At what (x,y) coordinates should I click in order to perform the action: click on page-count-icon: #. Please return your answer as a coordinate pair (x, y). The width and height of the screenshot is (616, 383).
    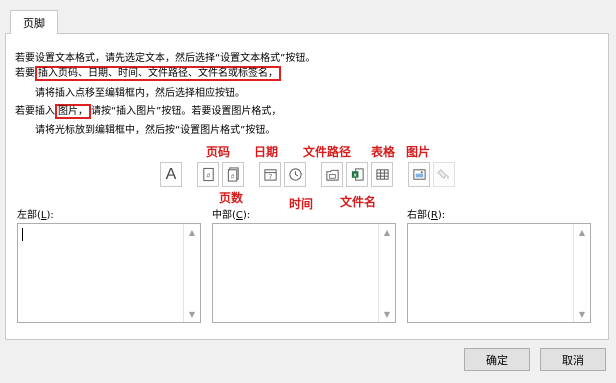
    Looking at the image, I should click on (233, 174).